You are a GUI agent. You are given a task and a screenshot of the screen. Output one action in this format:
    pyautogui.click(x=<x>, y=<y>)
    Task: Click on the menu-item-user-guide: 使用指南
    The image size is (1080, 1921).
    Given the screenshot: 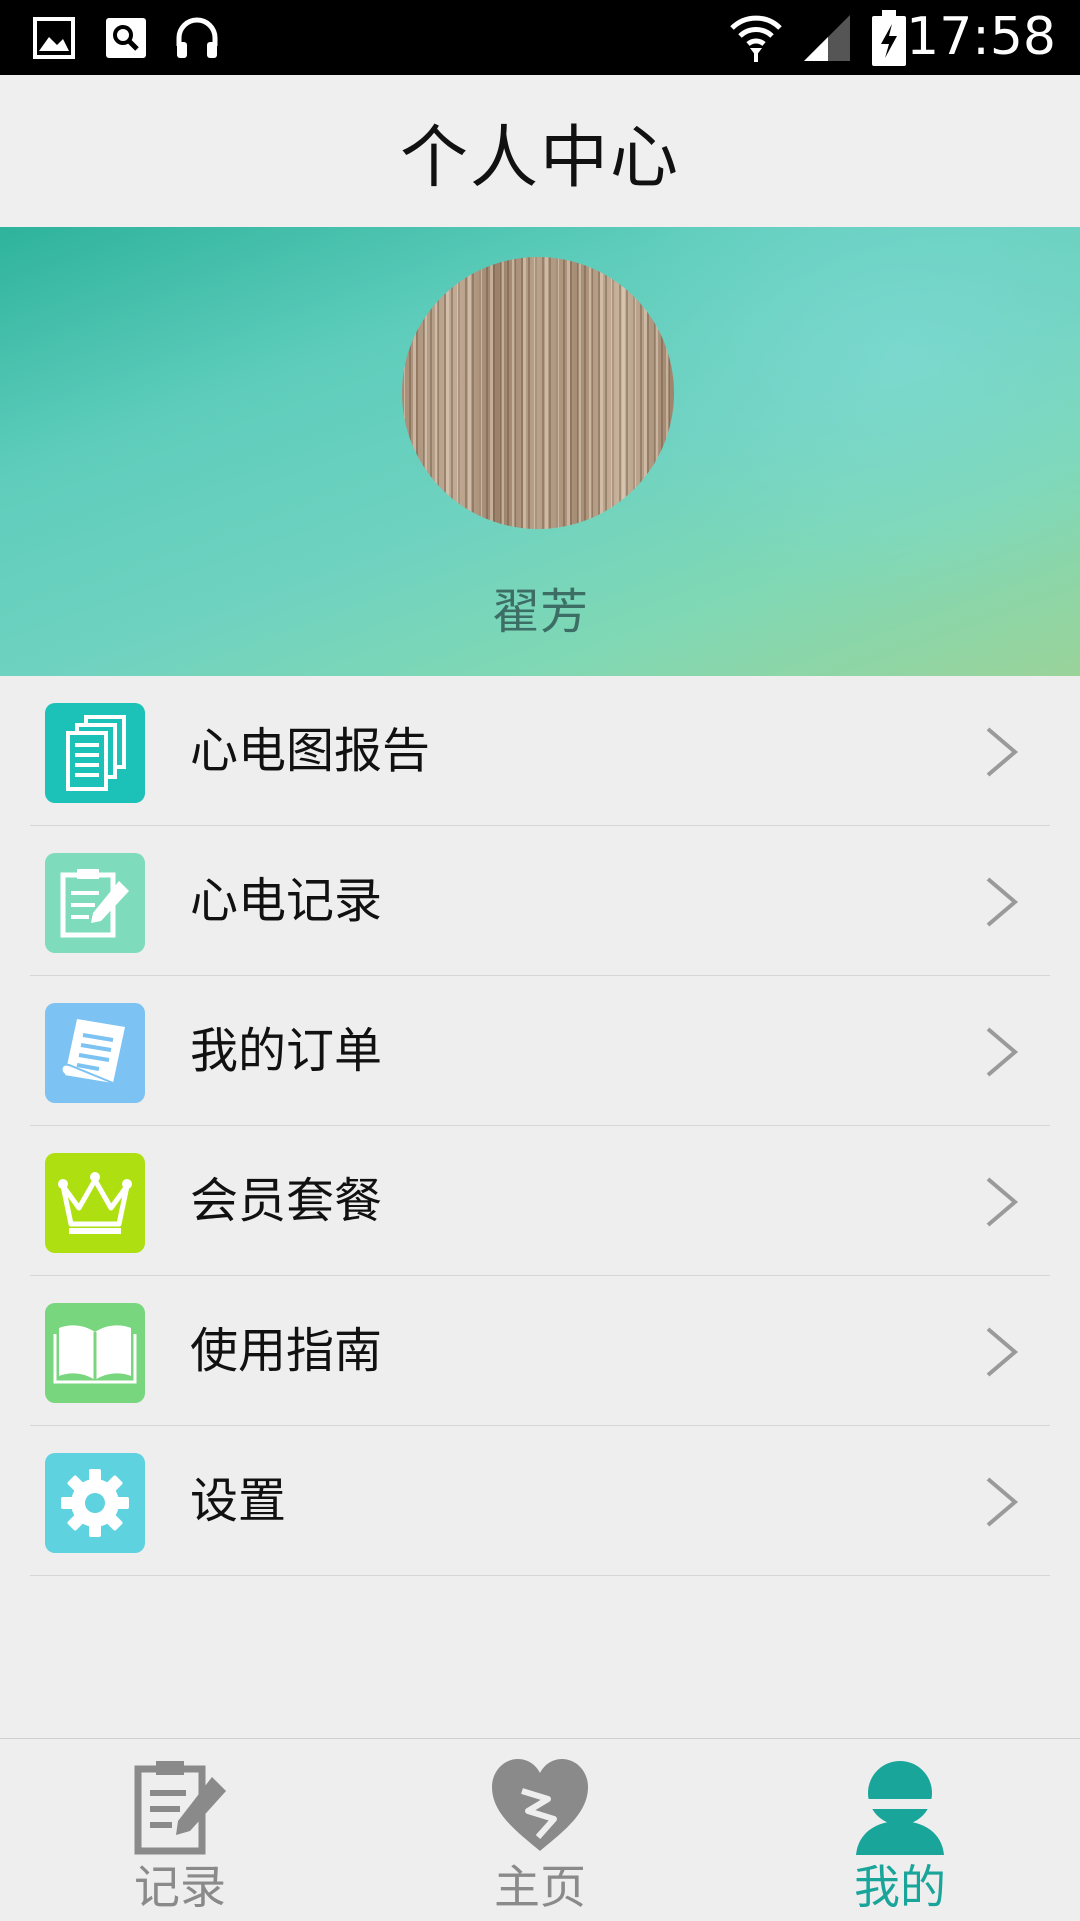 What is the action you would take?
    pyautogui.click(x=540, y=1351)
    